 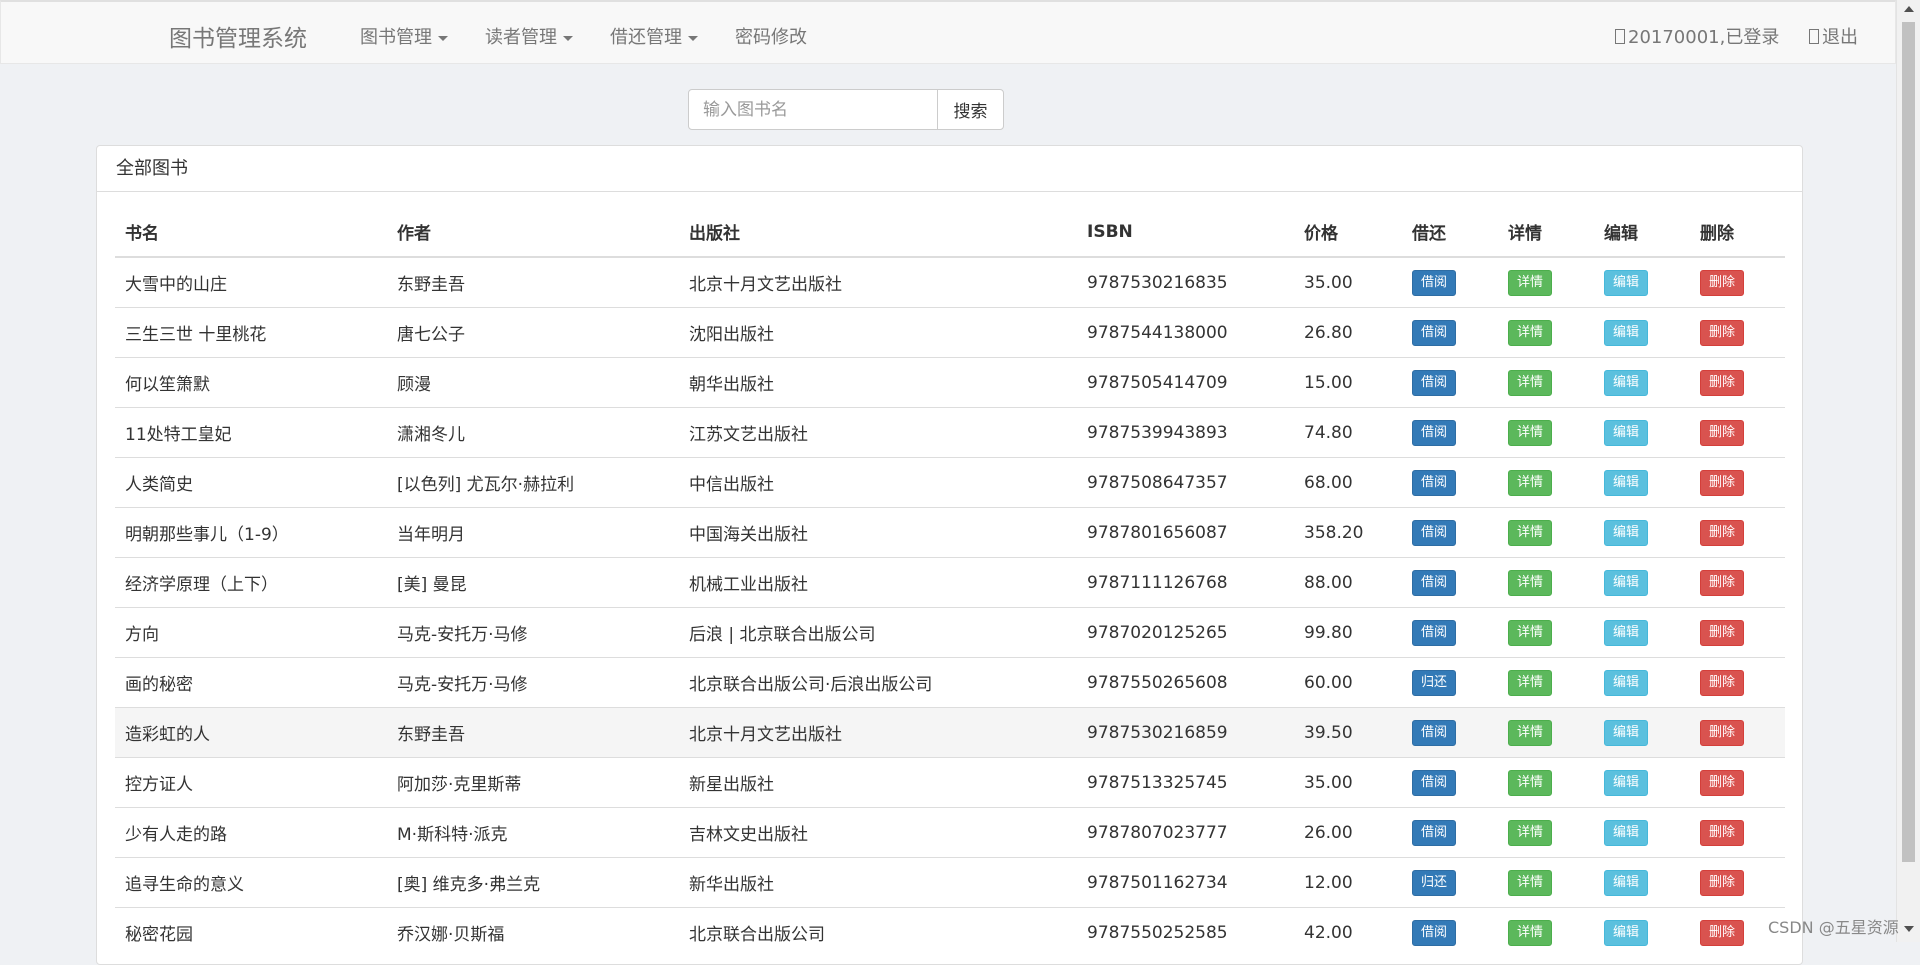 What do you see at coordinates (533, 732) in the screenshot?
I see `author-cell: 东野圭吾` at bounding box center [533, 732].